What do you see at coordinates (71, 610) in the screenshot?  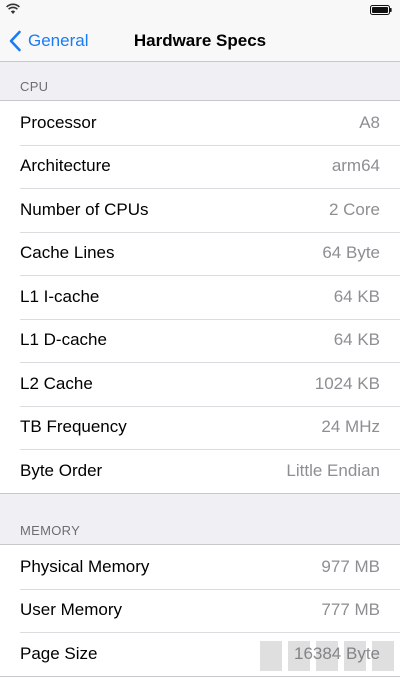 I see `spec-label: User Memory` at bounding box center [71, 610].